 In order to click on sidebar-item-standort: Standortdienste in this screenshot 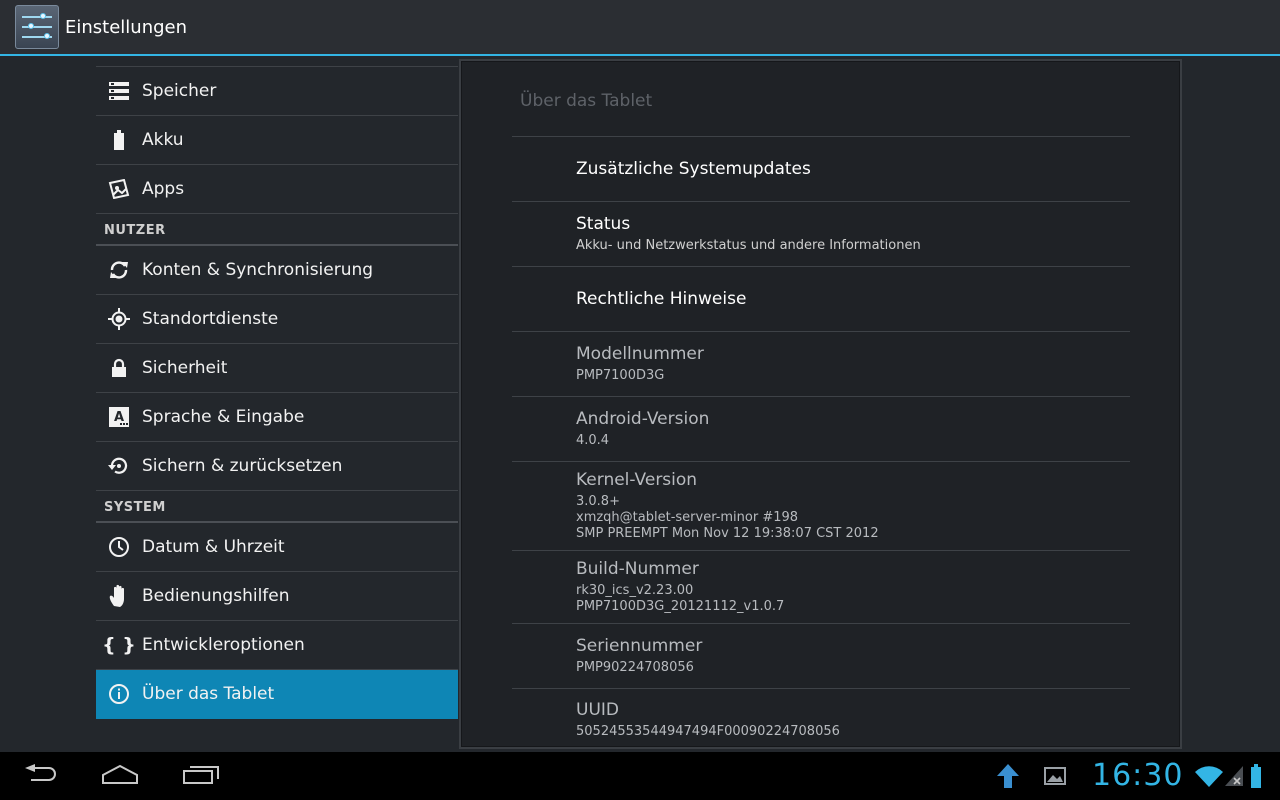, I will do `click(277, 319)`.